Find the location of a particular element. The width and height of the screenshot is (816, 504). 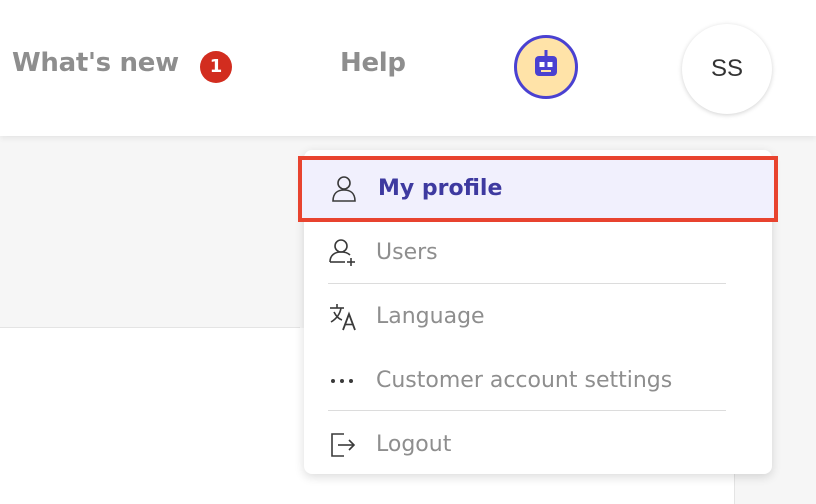

menu-item-users: Users is located at coordinates (538, 252).